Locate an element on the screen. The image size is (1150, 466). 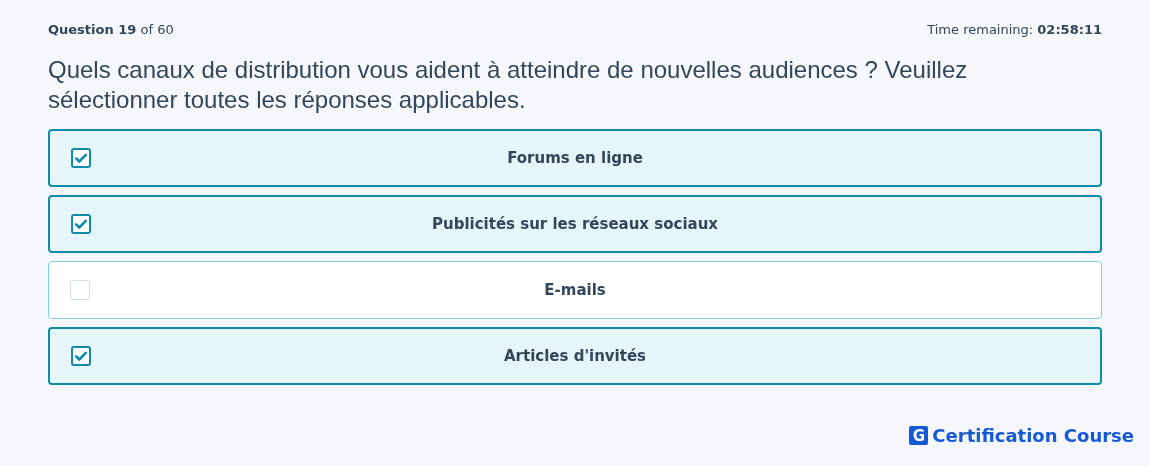
logo: G Certification Course is located at coordinates (1021, 435).